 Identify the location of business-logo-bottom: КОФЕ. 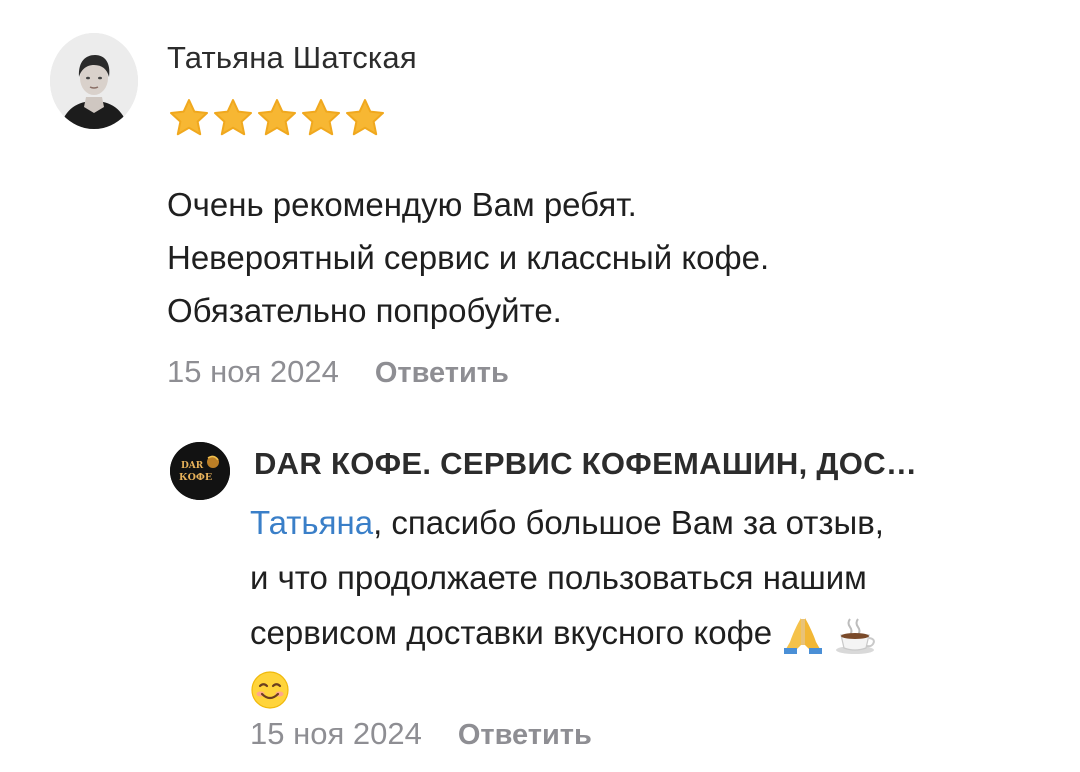
(195, 477).